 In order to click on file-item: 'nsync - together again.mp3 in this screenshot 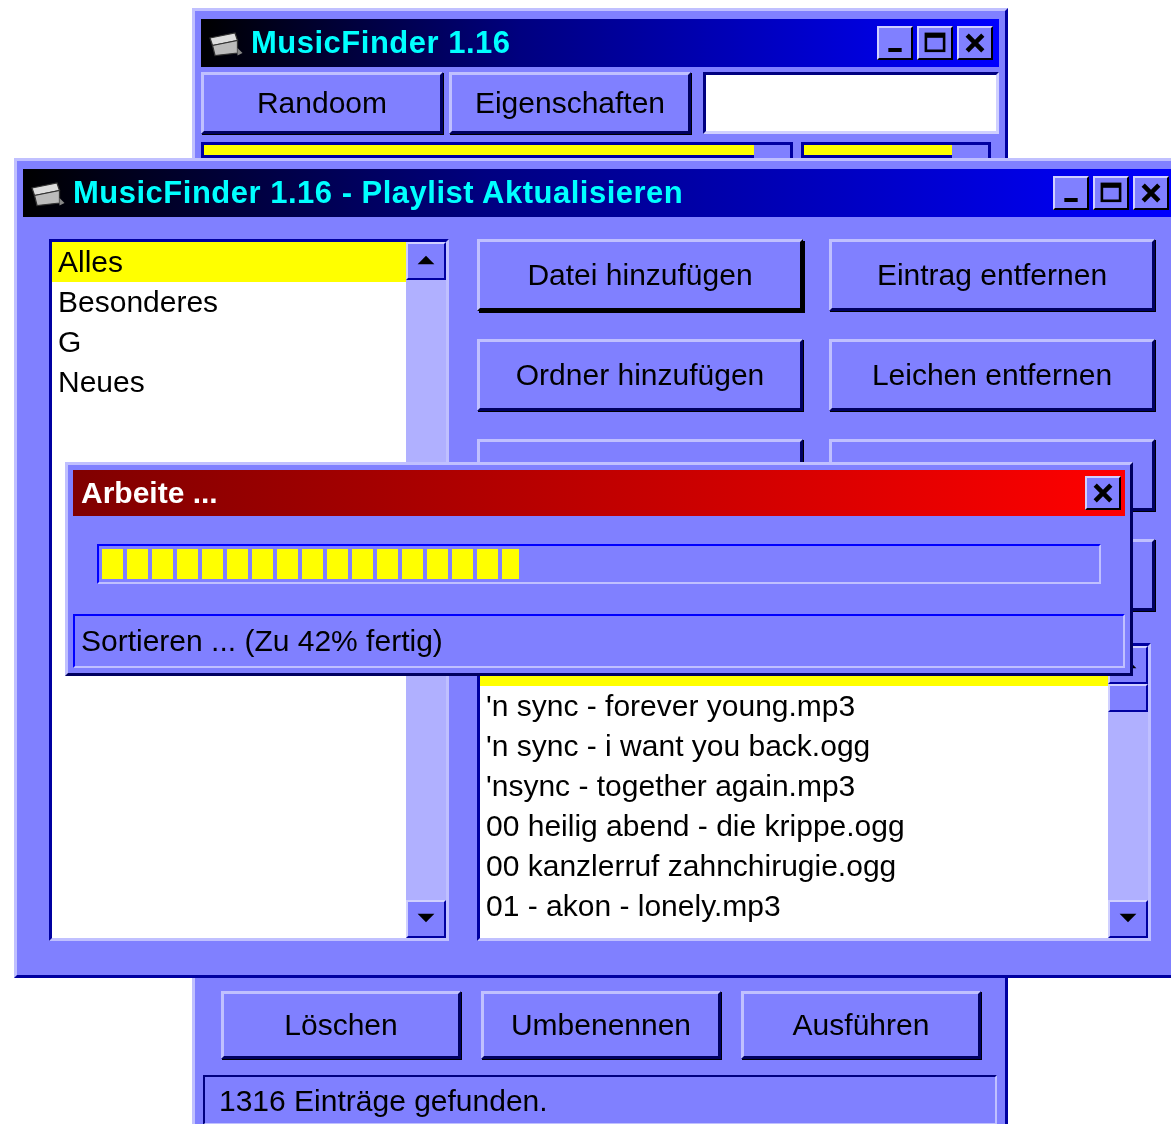, I will do `click(794, 786)`.